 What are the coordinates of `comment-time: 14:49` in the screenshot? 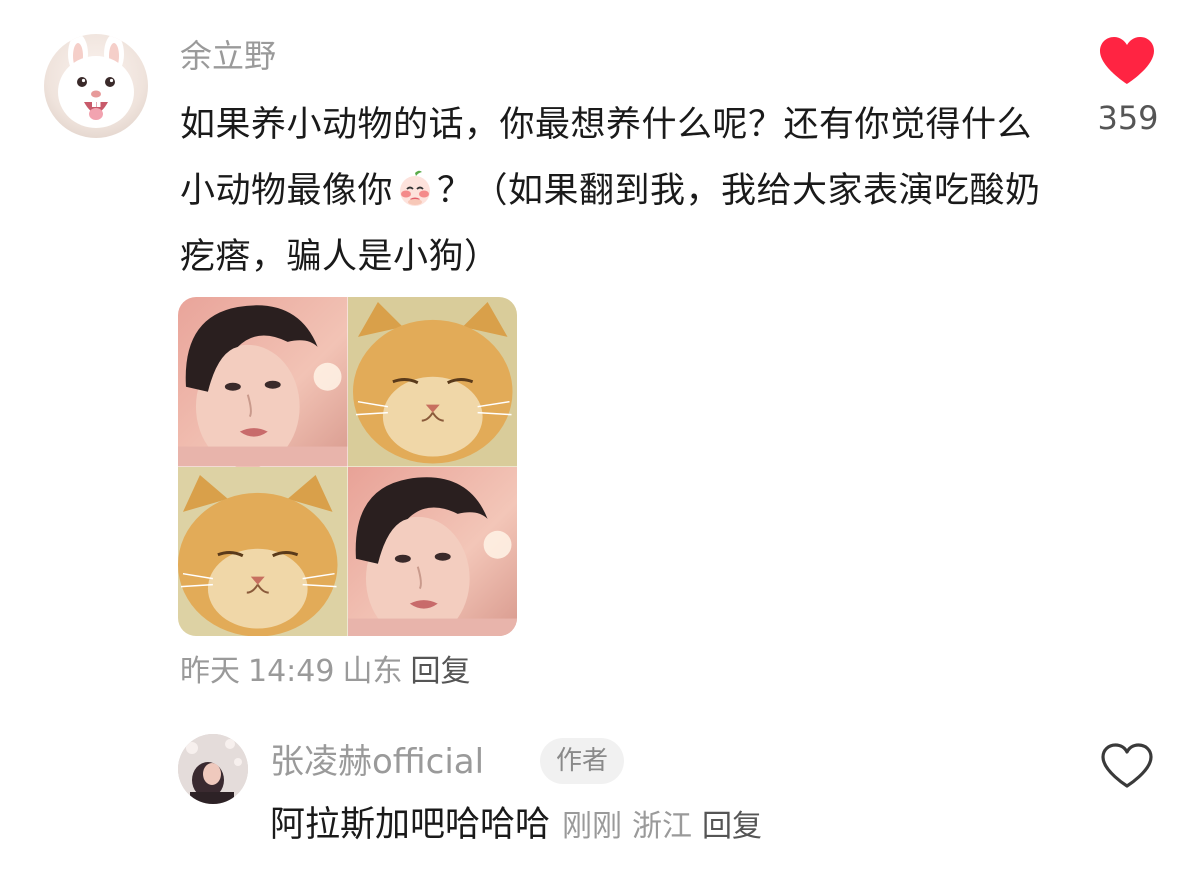 It's located at (291, 671).